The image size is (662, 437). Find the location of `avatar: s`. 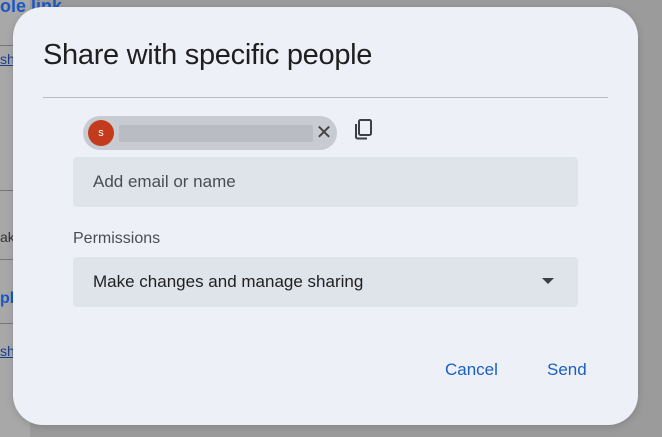

avatar: s is located at coordinates (101, 133).